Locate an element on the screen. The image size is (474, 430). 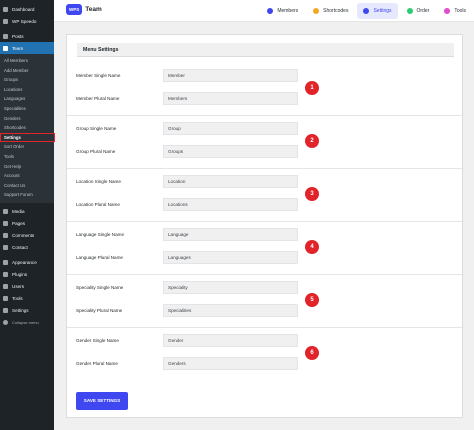
logo-badge: WPS is located at coordinates (74, 9).